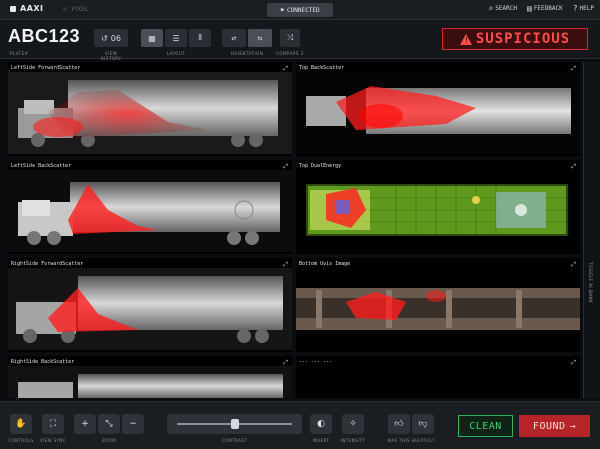 Image resolution: width=600 pixels, height=449 pixels. I want to click on compare-label: COMPARE 2, so click(290, 53).